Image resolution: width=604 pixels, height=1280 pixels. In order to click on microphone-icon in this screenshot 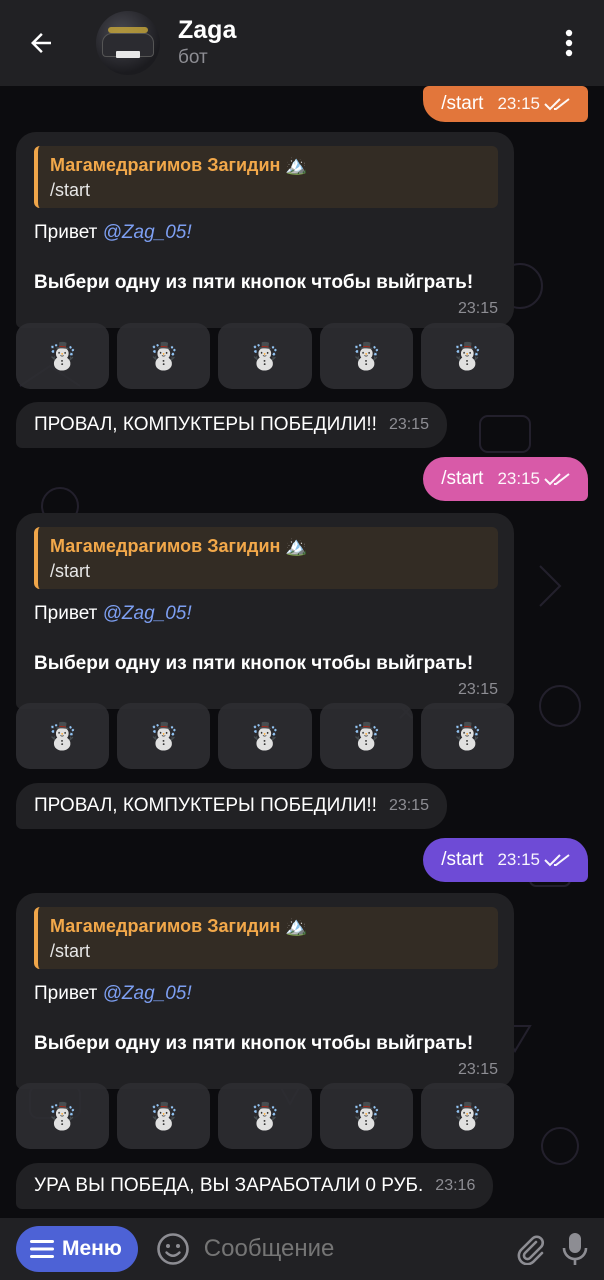, I will do `click(575, 1249)`.